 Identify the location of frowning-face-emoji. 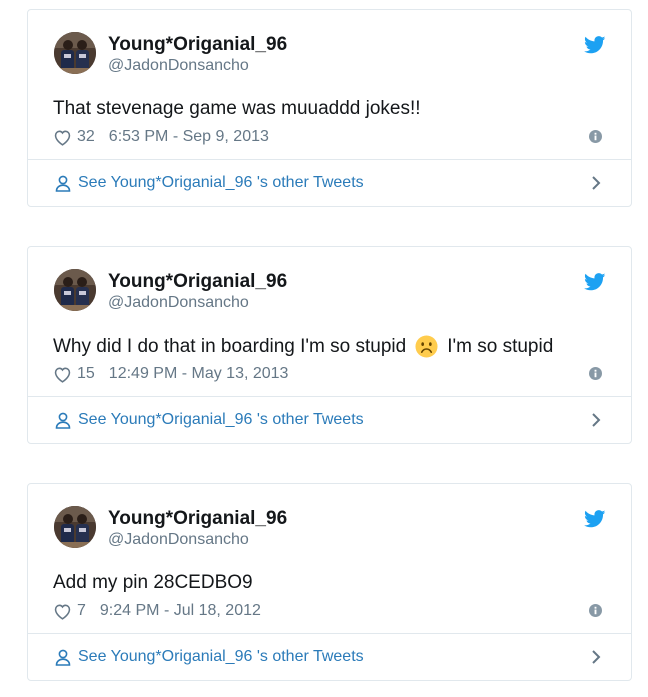
(426, 346).